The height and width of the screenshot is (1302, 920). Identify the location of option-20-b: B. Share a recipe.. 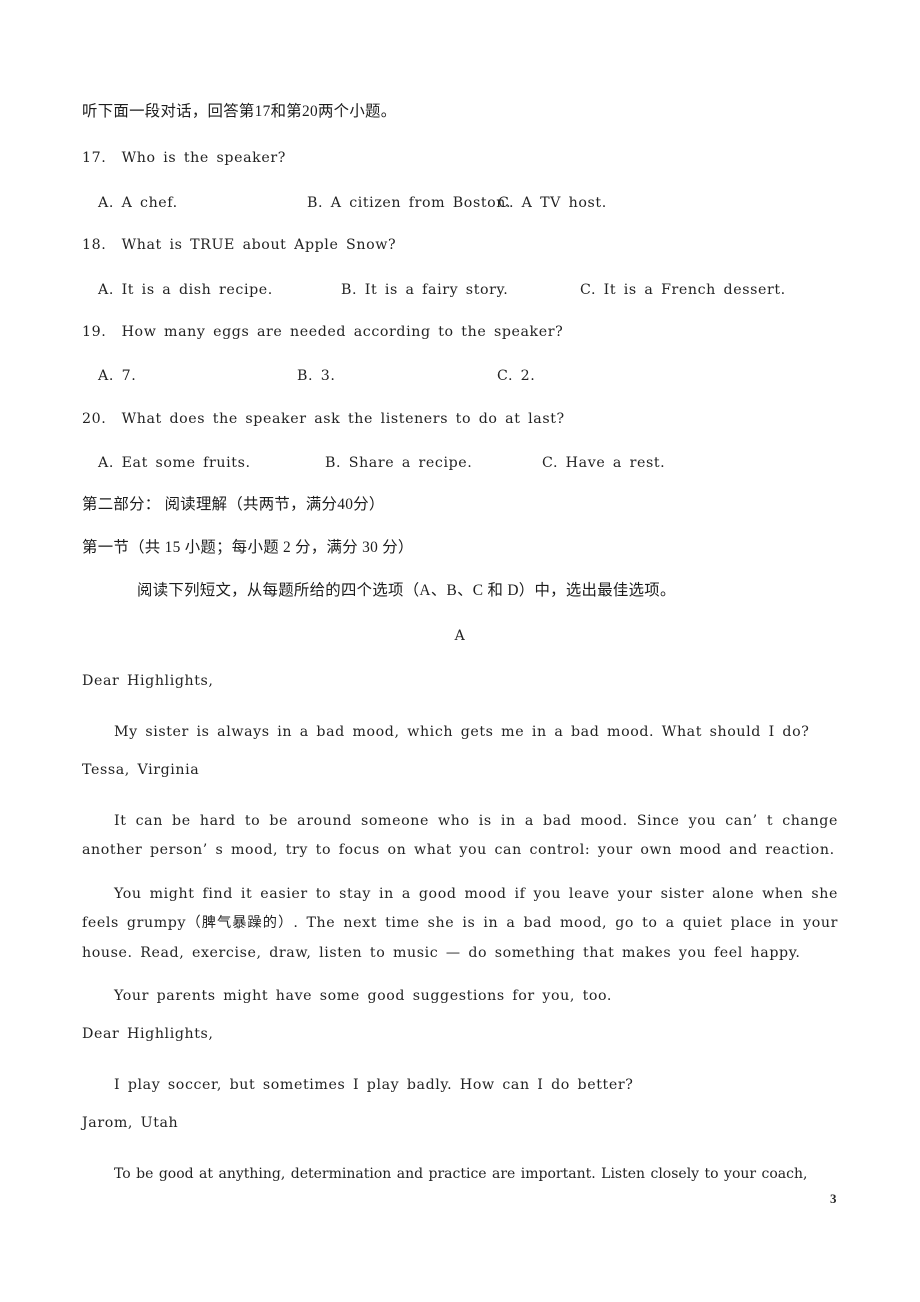
(398, 463).